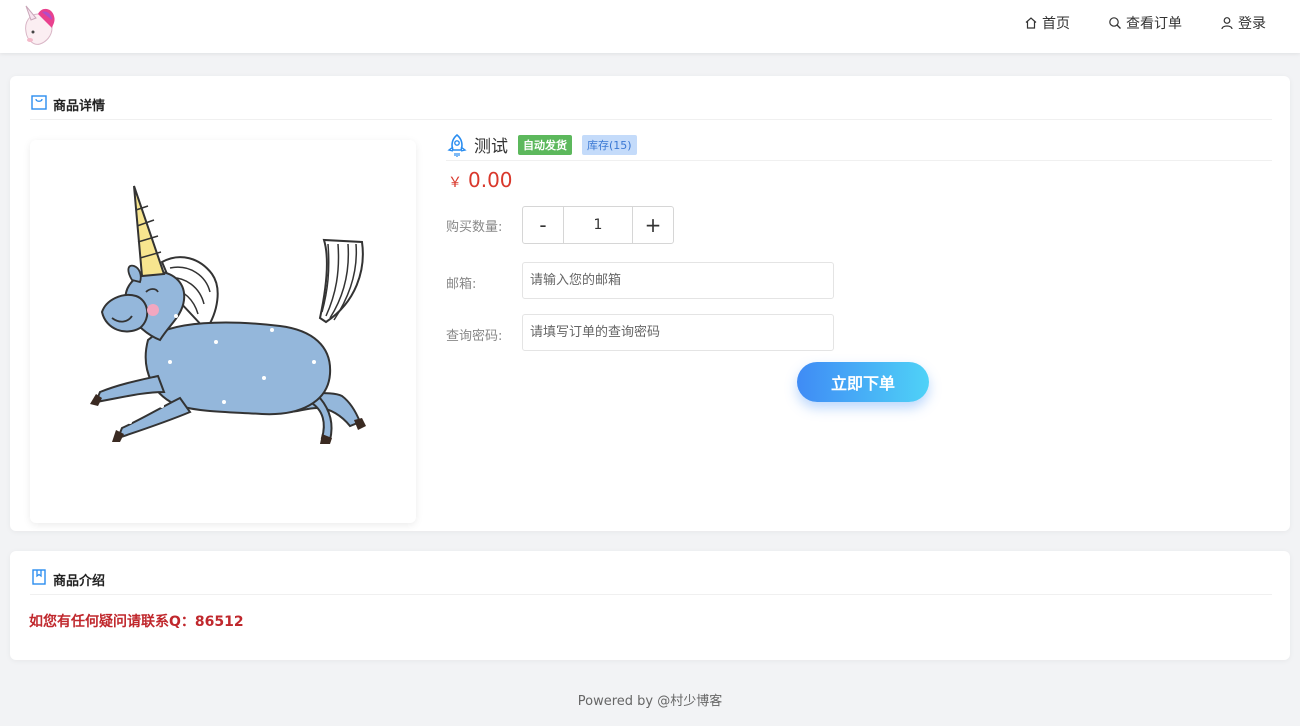 The image size is (1300, 726). What do you see at coordinates (651, 580) in the screenshot?
I see `product-intro-header: 商品介绍` at bounding box center [651, 580].